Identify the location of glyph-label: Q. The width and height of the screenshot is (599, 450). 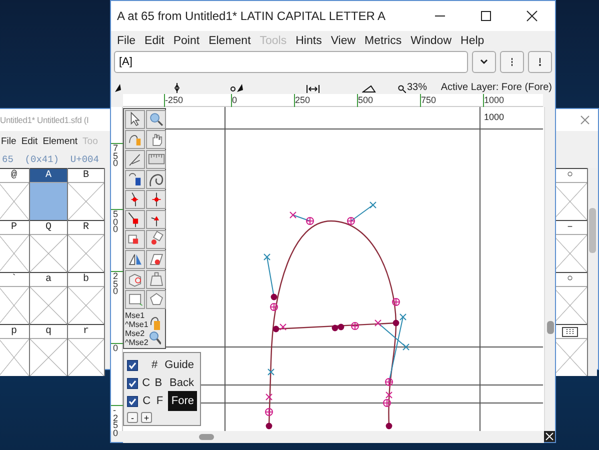
(48, 227).